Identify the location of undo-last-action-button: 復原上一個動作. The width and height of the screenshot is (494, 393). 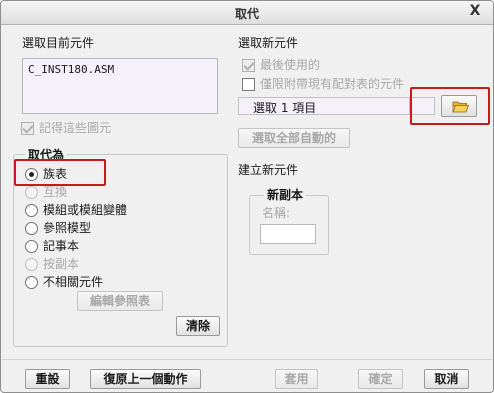
(145, 379).